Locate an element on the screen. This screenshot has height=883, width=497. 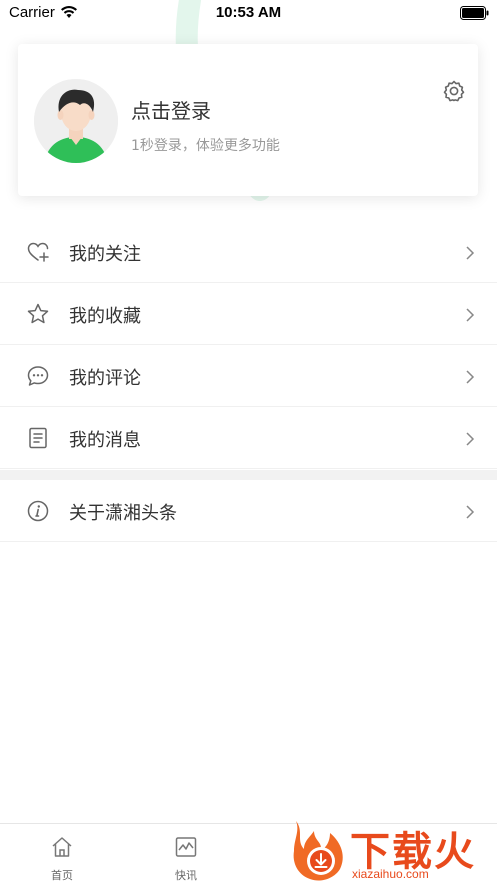
about-section: 关于潇湘头条 is located at coordinates (248, 511).